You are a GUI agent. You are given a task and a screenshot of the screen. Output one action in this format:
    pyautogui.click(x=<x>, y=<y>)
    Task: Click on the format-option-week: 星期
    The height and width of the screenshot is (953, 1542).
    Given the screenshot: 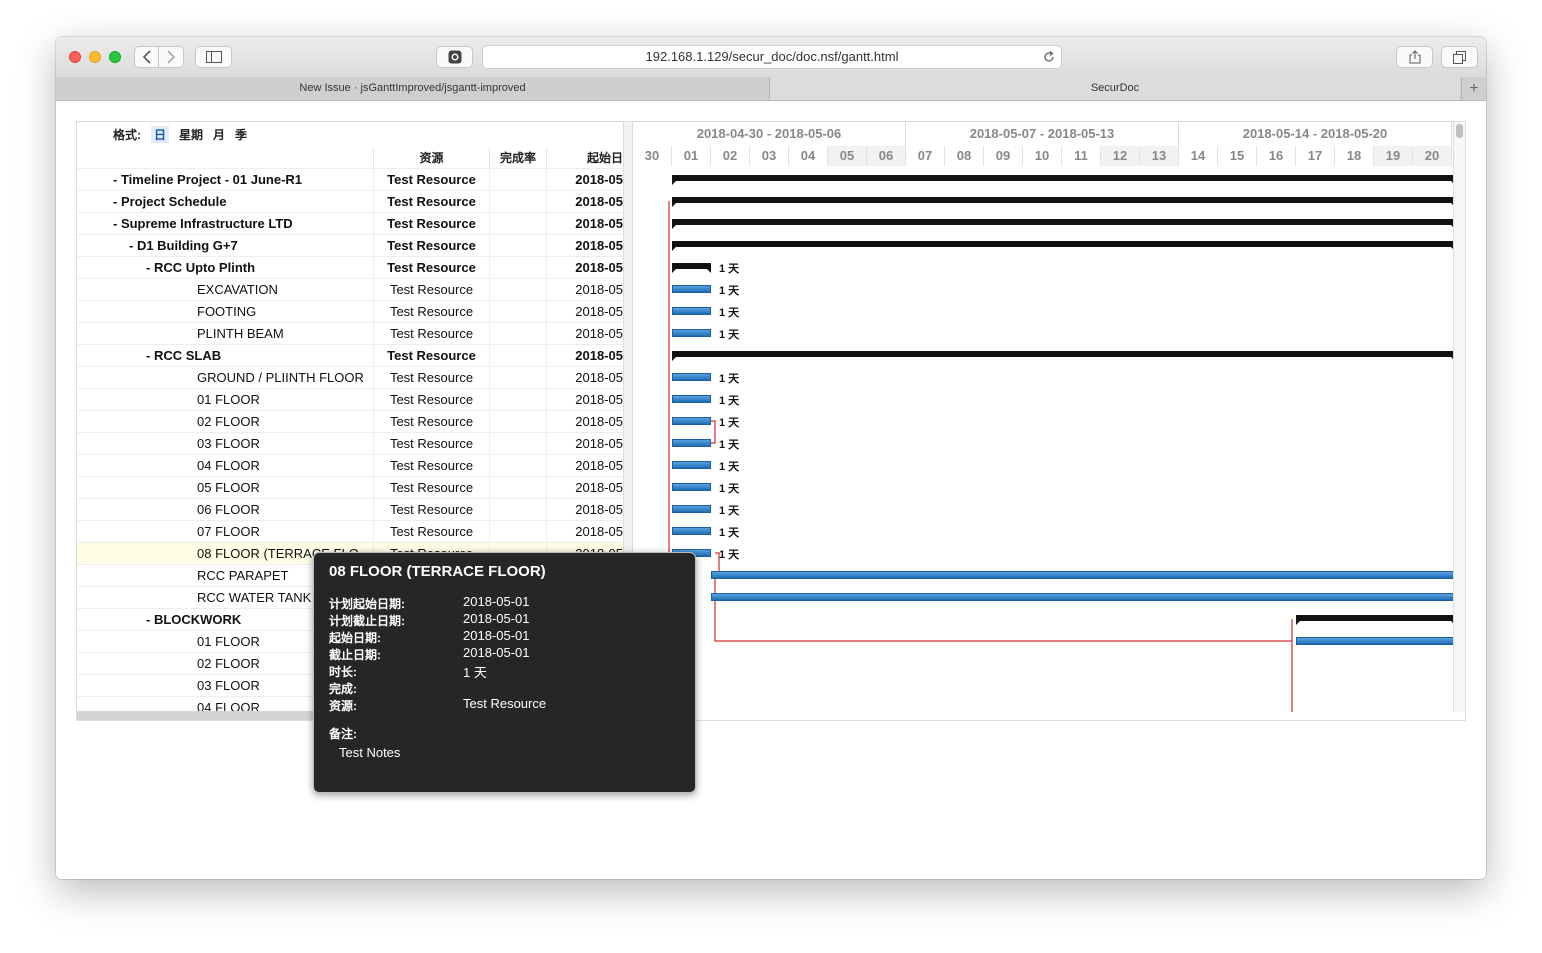 What is the action you would take?
    pyautogui.click(x=191, y=134)
    